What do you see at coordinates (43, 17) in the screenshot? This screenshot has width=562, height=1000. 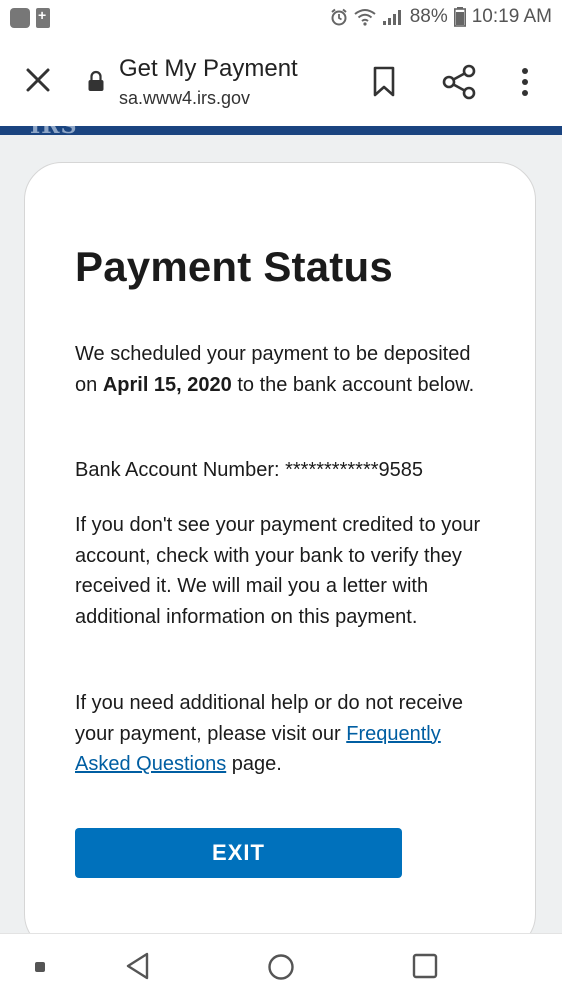 I see `battery-saver-icon` at bounding box center [43, 17].